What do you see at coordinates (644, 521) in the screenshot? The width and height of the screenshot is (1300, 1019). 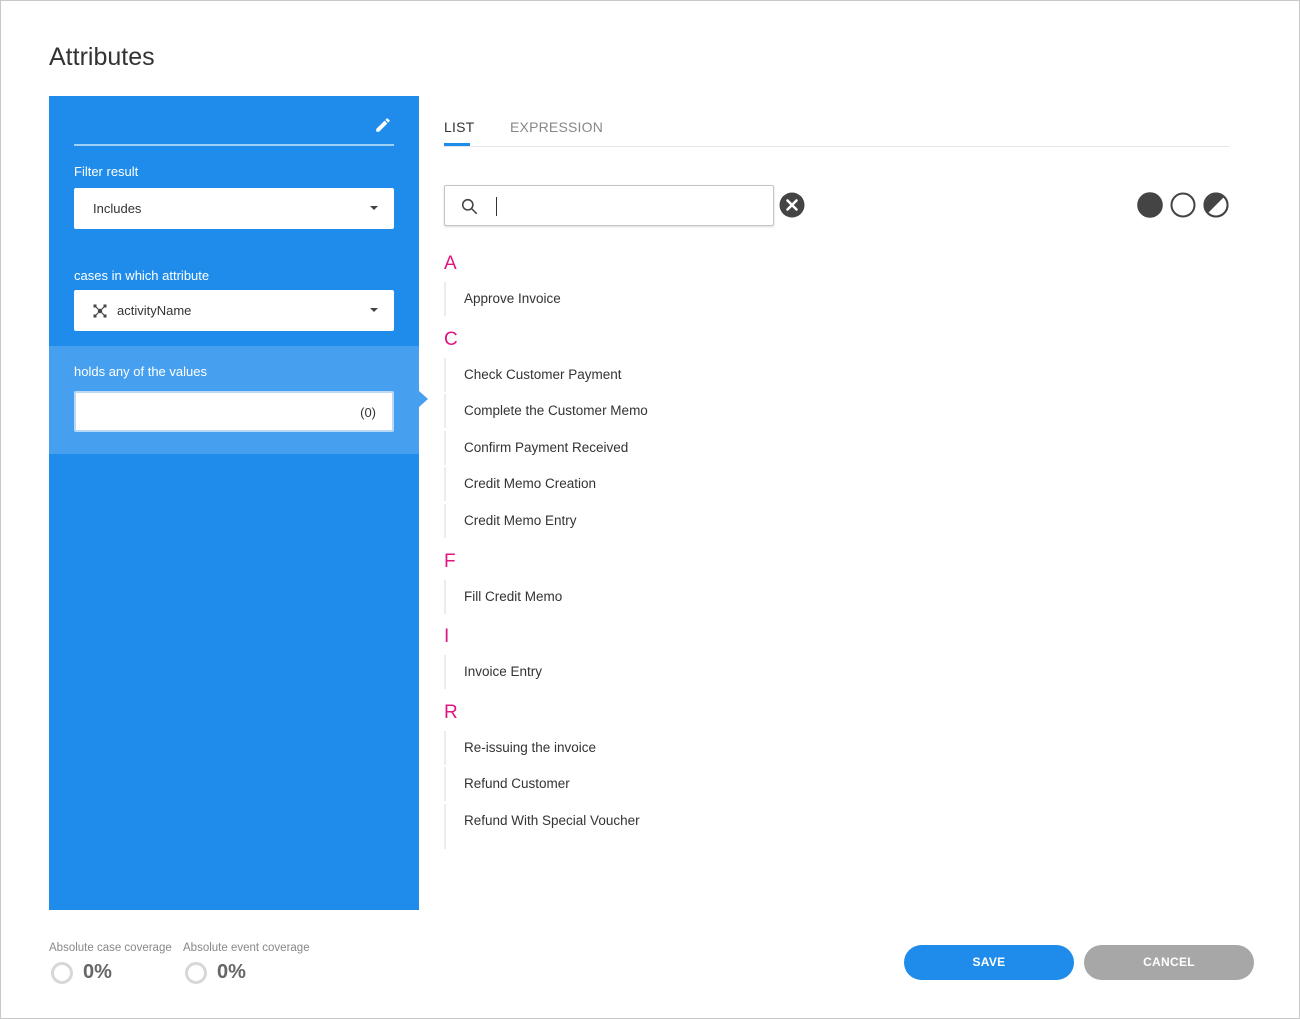 I see `list-item: Credit Memo Entry` at bounding box center [644, 521].